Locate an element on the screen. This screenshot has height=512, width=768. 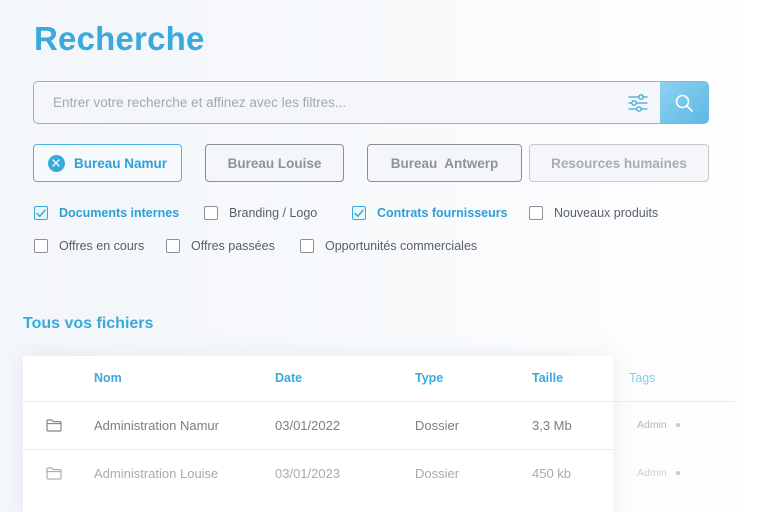
cell-date: 03/01/2022 is located at coordinates (308, 425).